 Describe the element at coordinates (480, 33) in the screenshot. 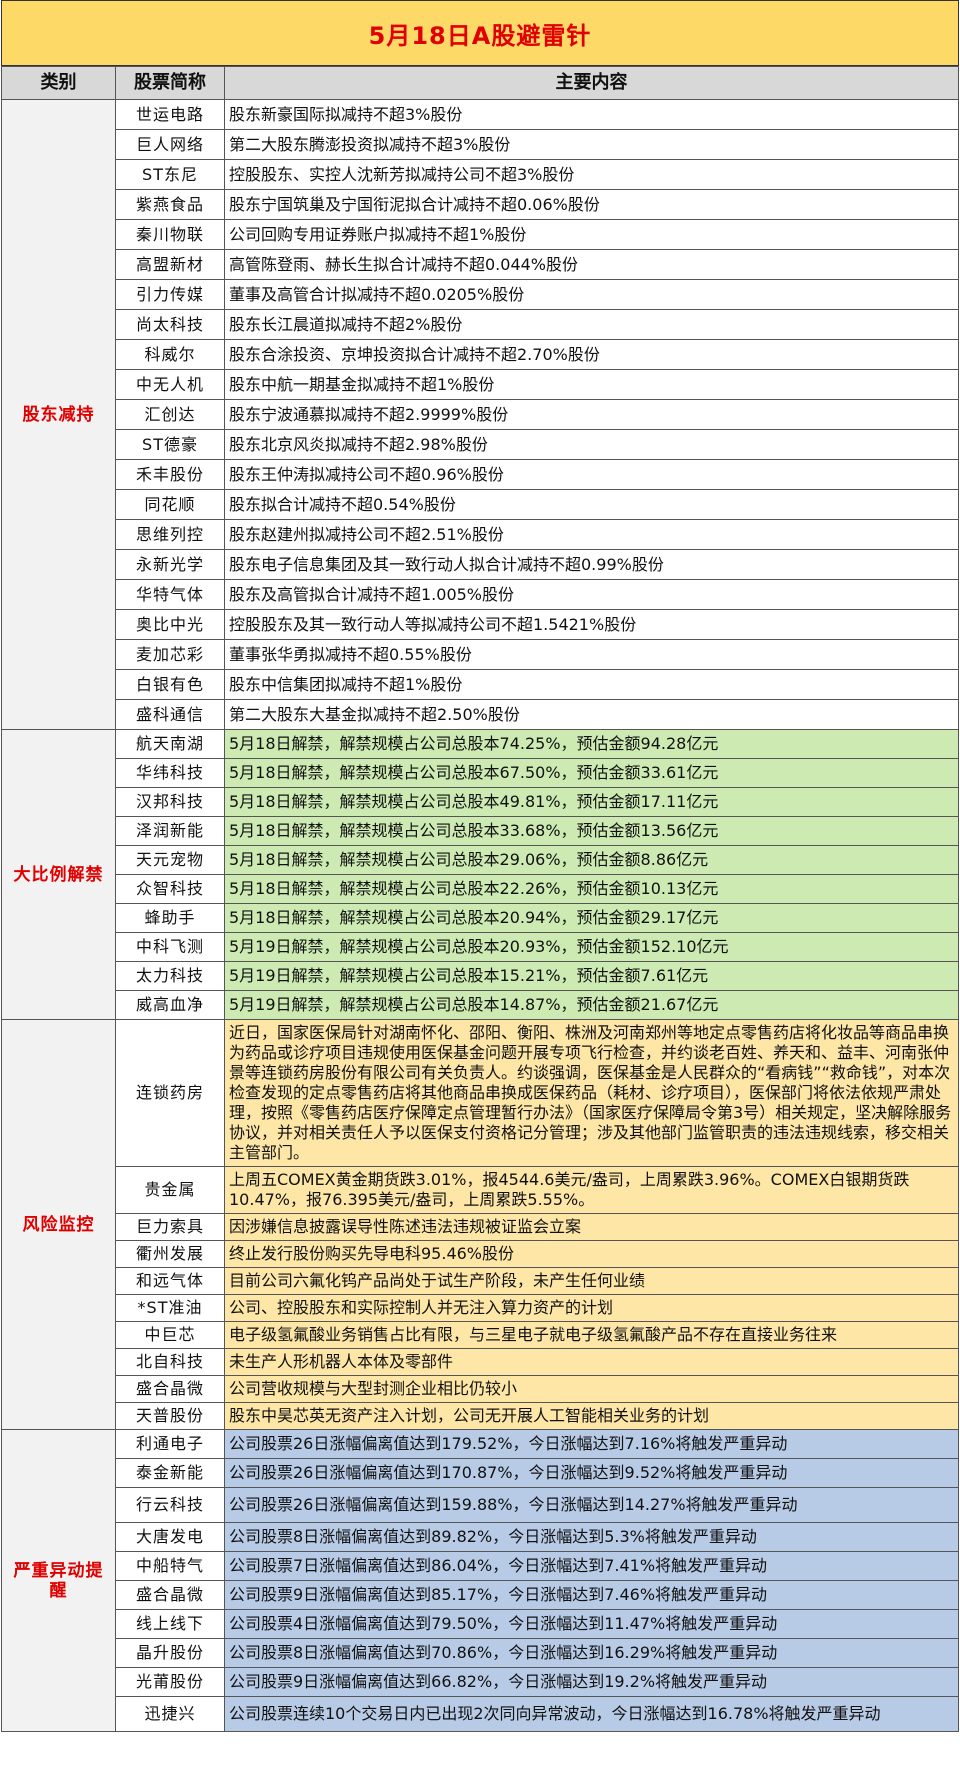

I see `page-title: 5月18日A股避雷针` at that location.